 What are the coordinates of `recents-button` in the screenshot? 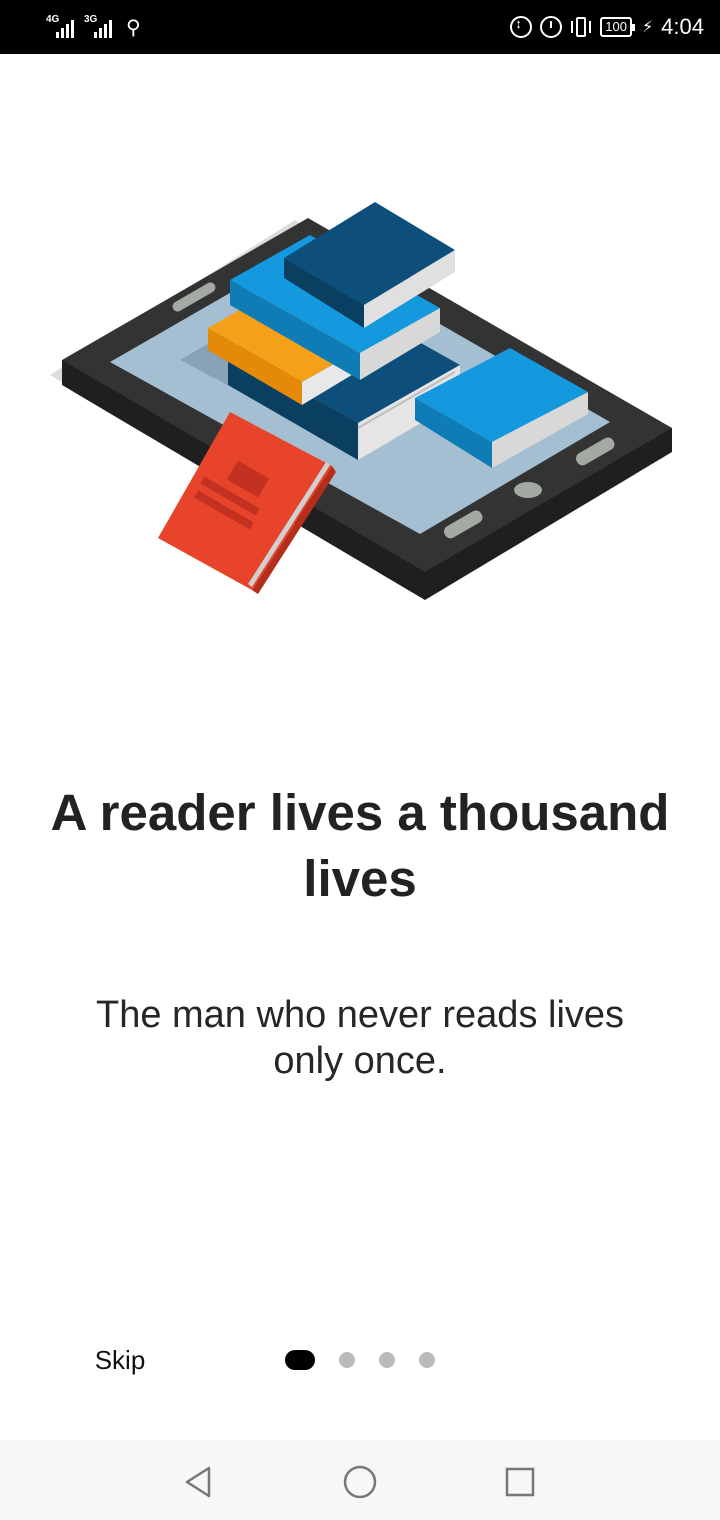 It's located at (520, 1482).